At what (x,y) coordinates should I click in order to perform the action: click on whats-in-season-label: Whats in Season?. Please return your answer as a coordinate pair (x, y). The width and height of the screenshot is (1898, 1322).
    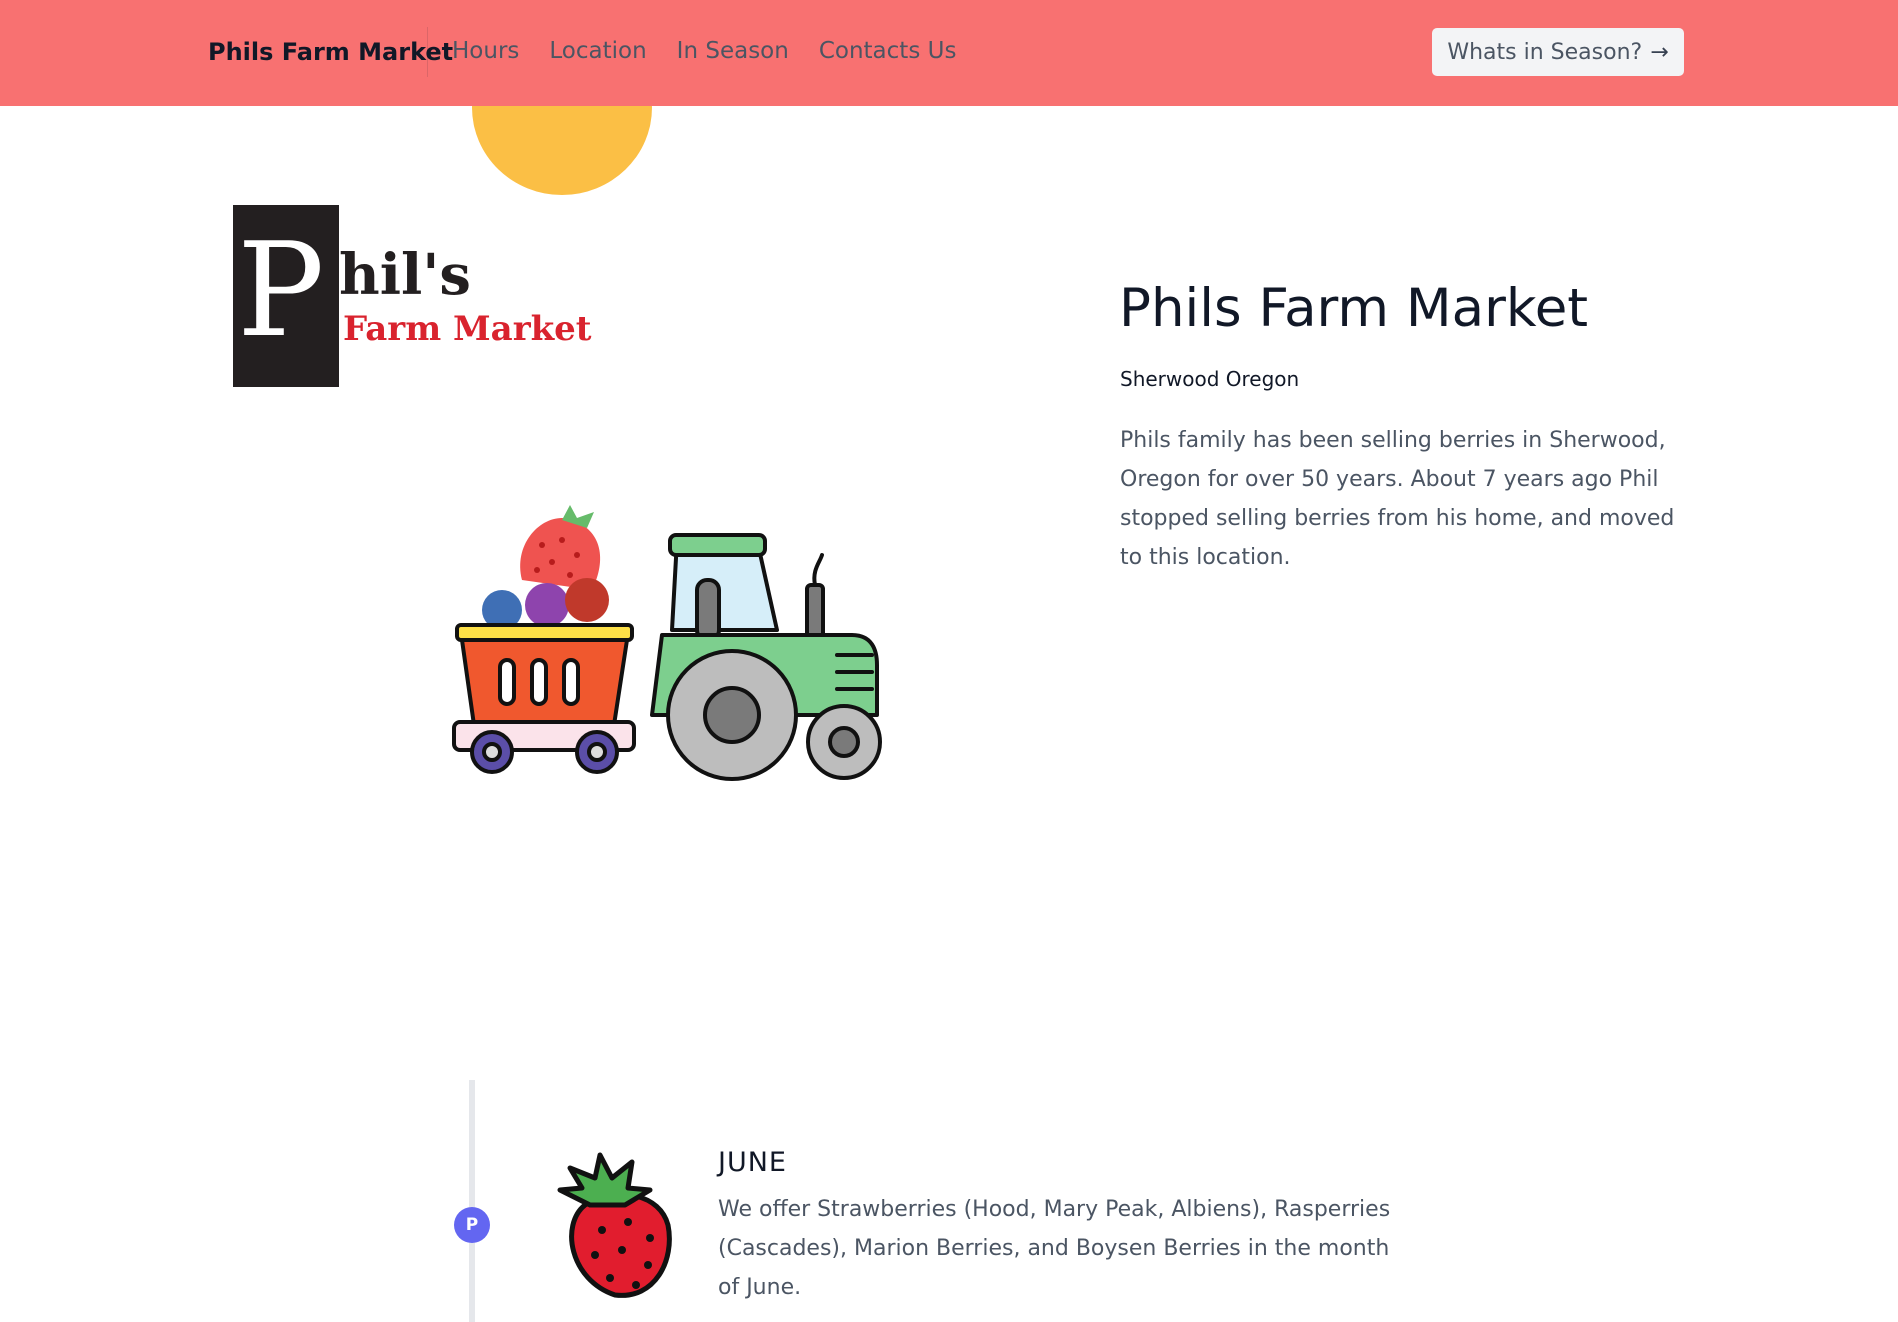
    Looking at the image, I should click on (1545, 52).